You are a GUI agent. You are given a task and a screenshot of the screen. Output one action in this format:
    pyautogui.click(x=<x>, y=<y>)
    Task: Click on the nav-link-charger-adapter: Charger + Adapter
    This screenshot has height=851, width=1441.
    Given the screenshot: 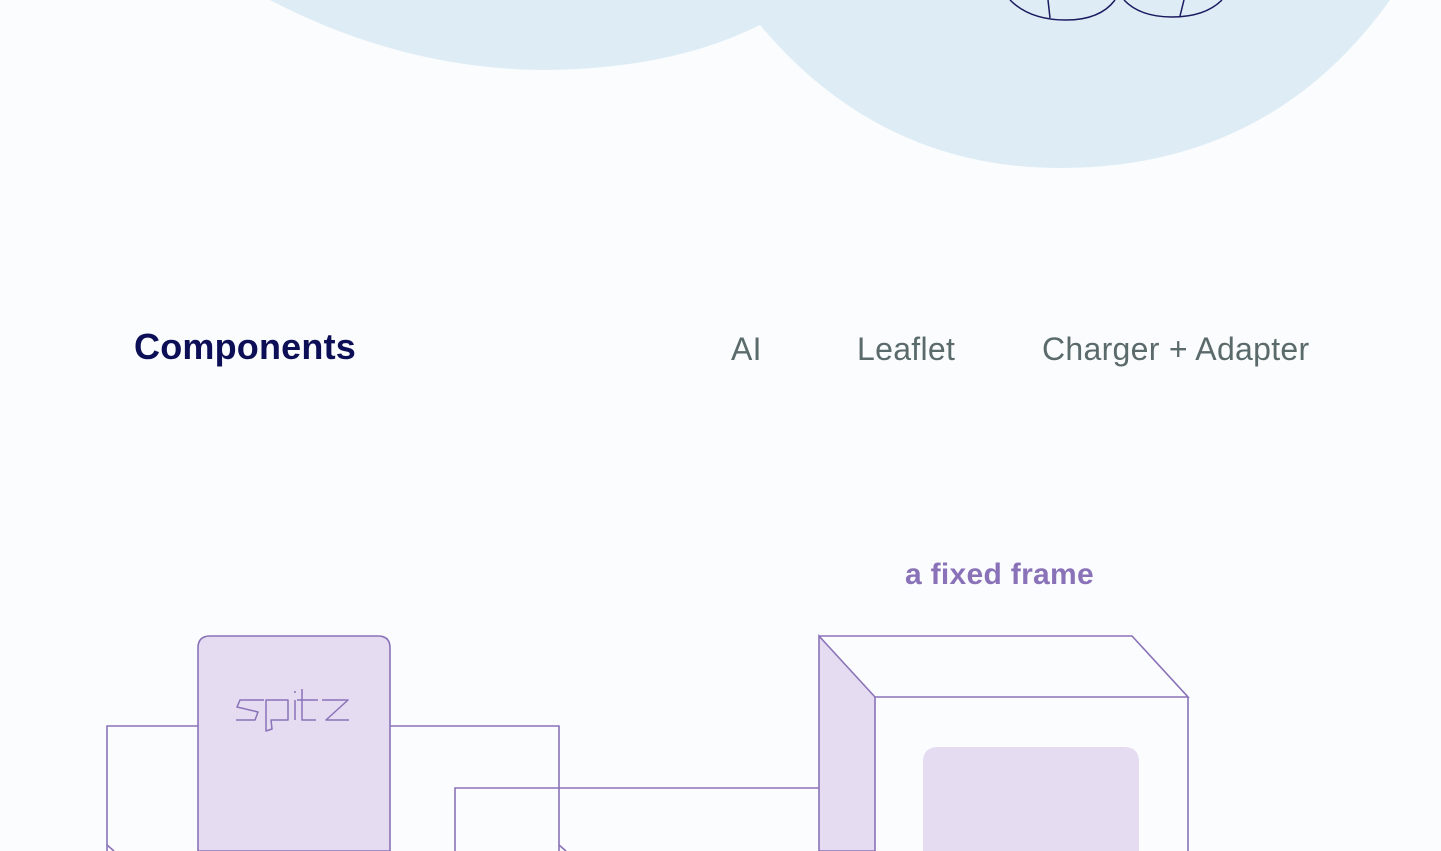 What is the action you would take?
    pyautogui.click(x=1176, y=349)
    